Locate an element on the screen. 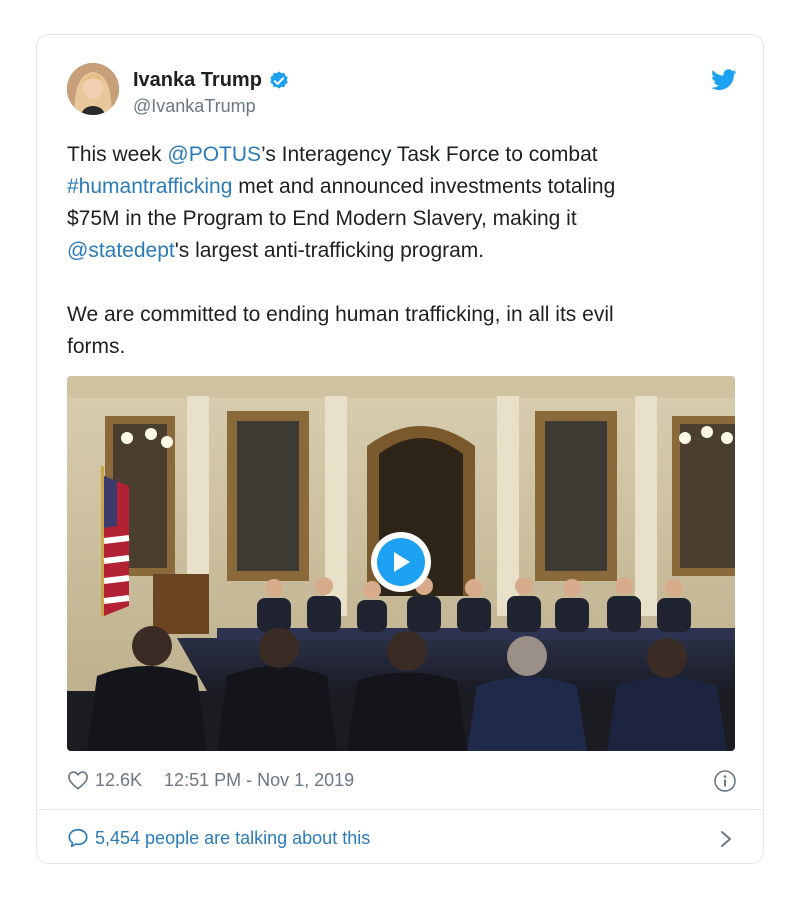 The image size is (800, 899). twitter-bird-icon is located at coordinates (724, 80).